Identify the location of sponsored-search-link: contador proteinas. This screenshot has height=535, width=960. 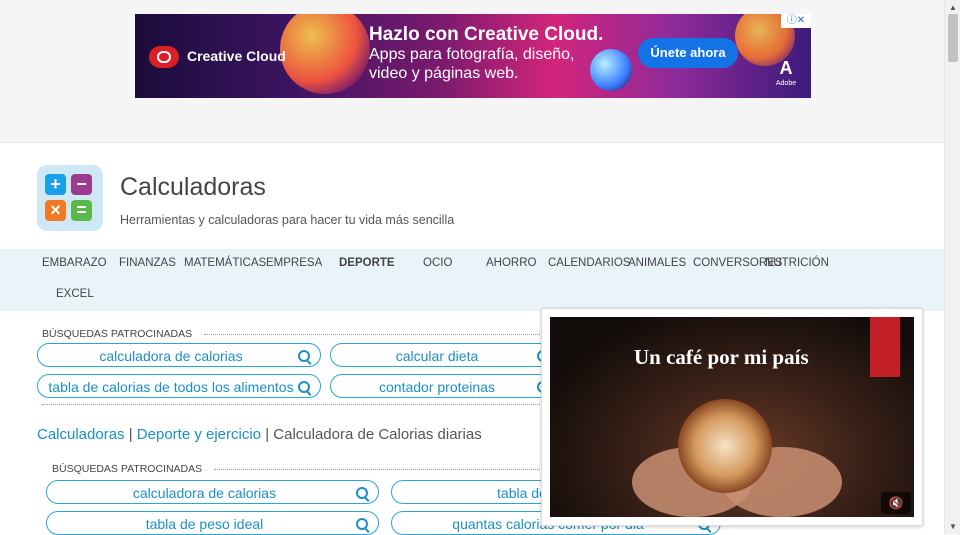
(445, 386).